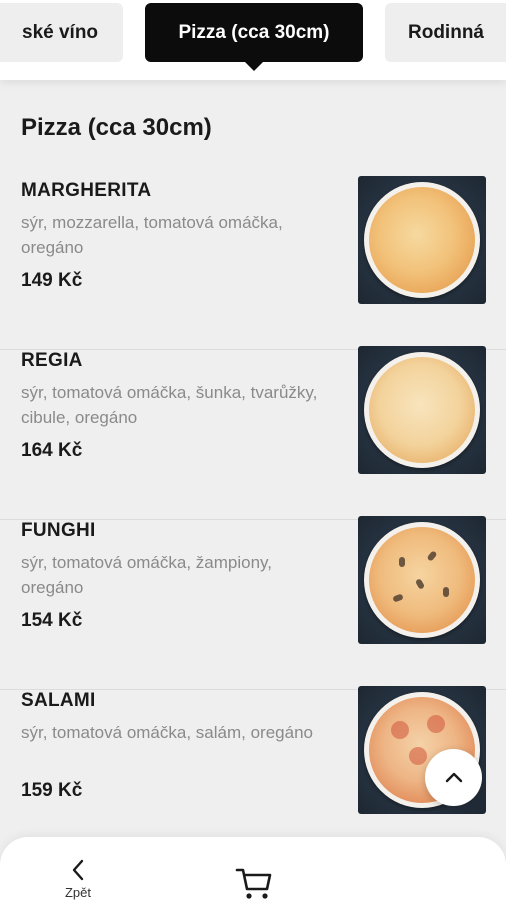  I want to click on bottom-navigation: Zpět, so click(253, 868).